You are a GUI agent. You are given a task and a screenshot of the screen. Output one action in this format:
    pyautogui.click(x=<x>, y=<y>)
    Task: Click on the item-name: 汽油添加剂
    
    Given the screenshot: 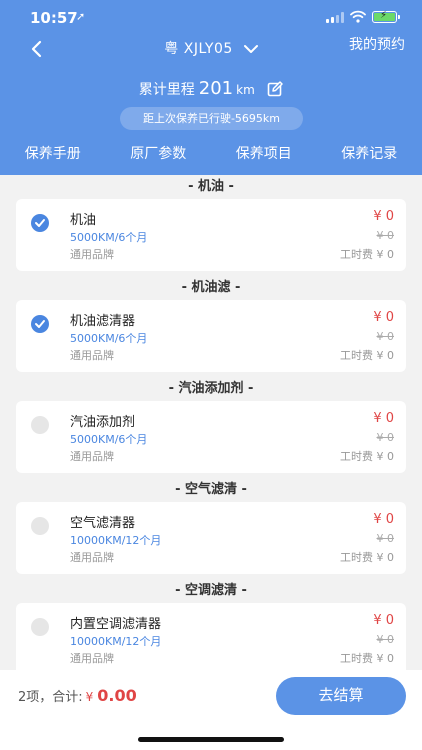 What is the action you would take?
    pyautogui.click(x=103, y=422)
    